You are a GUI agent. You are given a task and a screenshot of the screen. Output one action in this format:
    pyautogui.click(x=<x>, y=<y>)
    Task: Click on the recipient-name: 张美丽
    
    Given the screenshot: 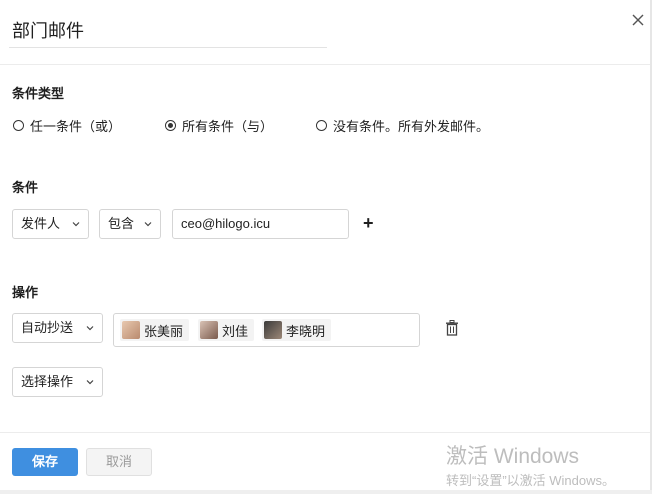 What is the action you would take?
    pyautogui.click(x=164, y=331)
    